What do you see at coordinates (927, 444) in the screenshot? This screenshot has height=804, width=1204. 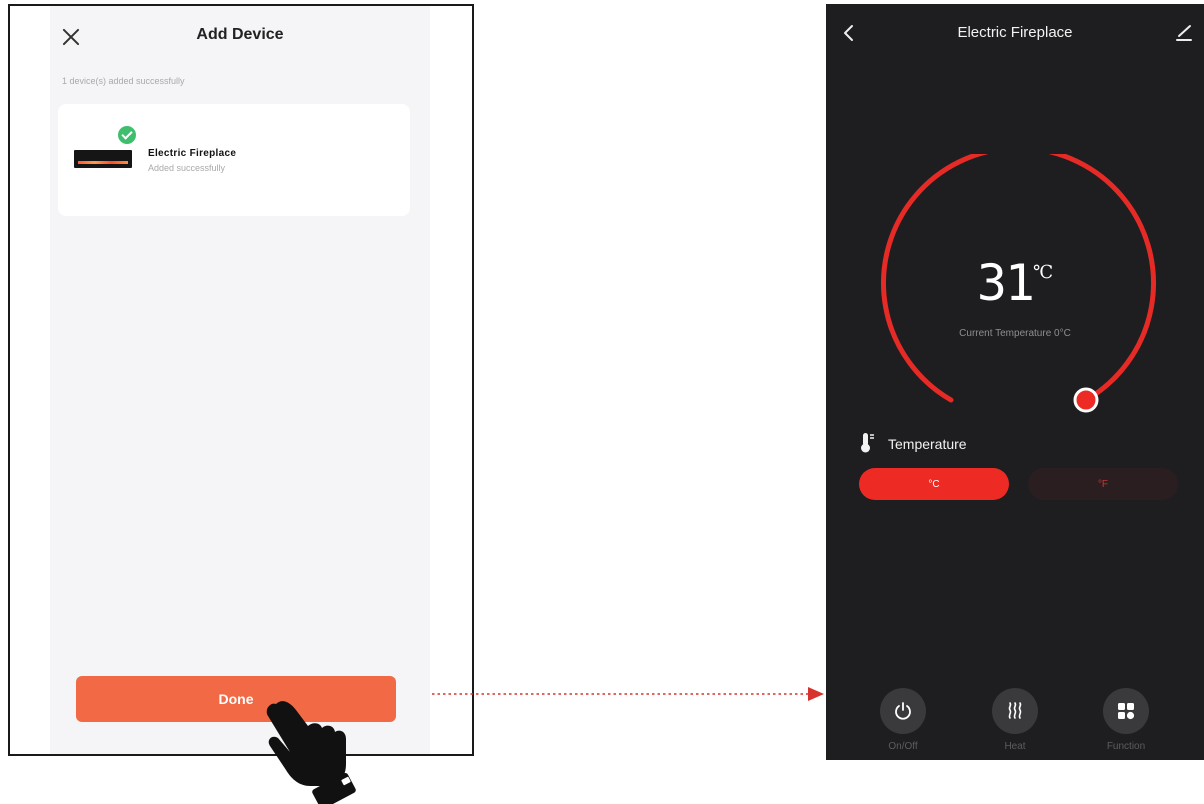 I see `temperature-label: Temperature` at bounding box center [927, 444].